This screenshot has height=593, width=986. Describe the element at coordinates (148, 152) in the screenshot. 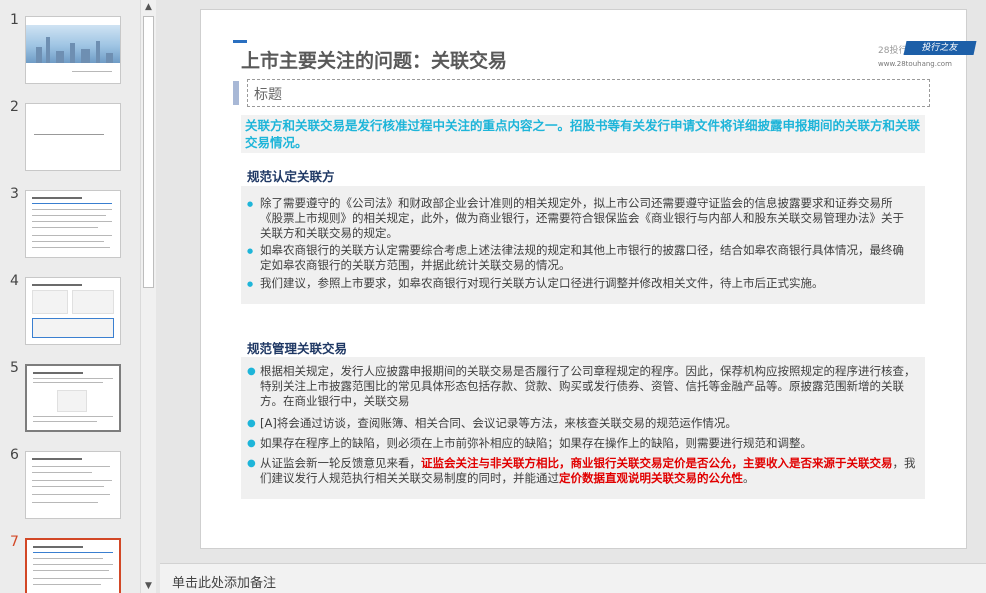

I see `scrollbar-thumb` at that location.